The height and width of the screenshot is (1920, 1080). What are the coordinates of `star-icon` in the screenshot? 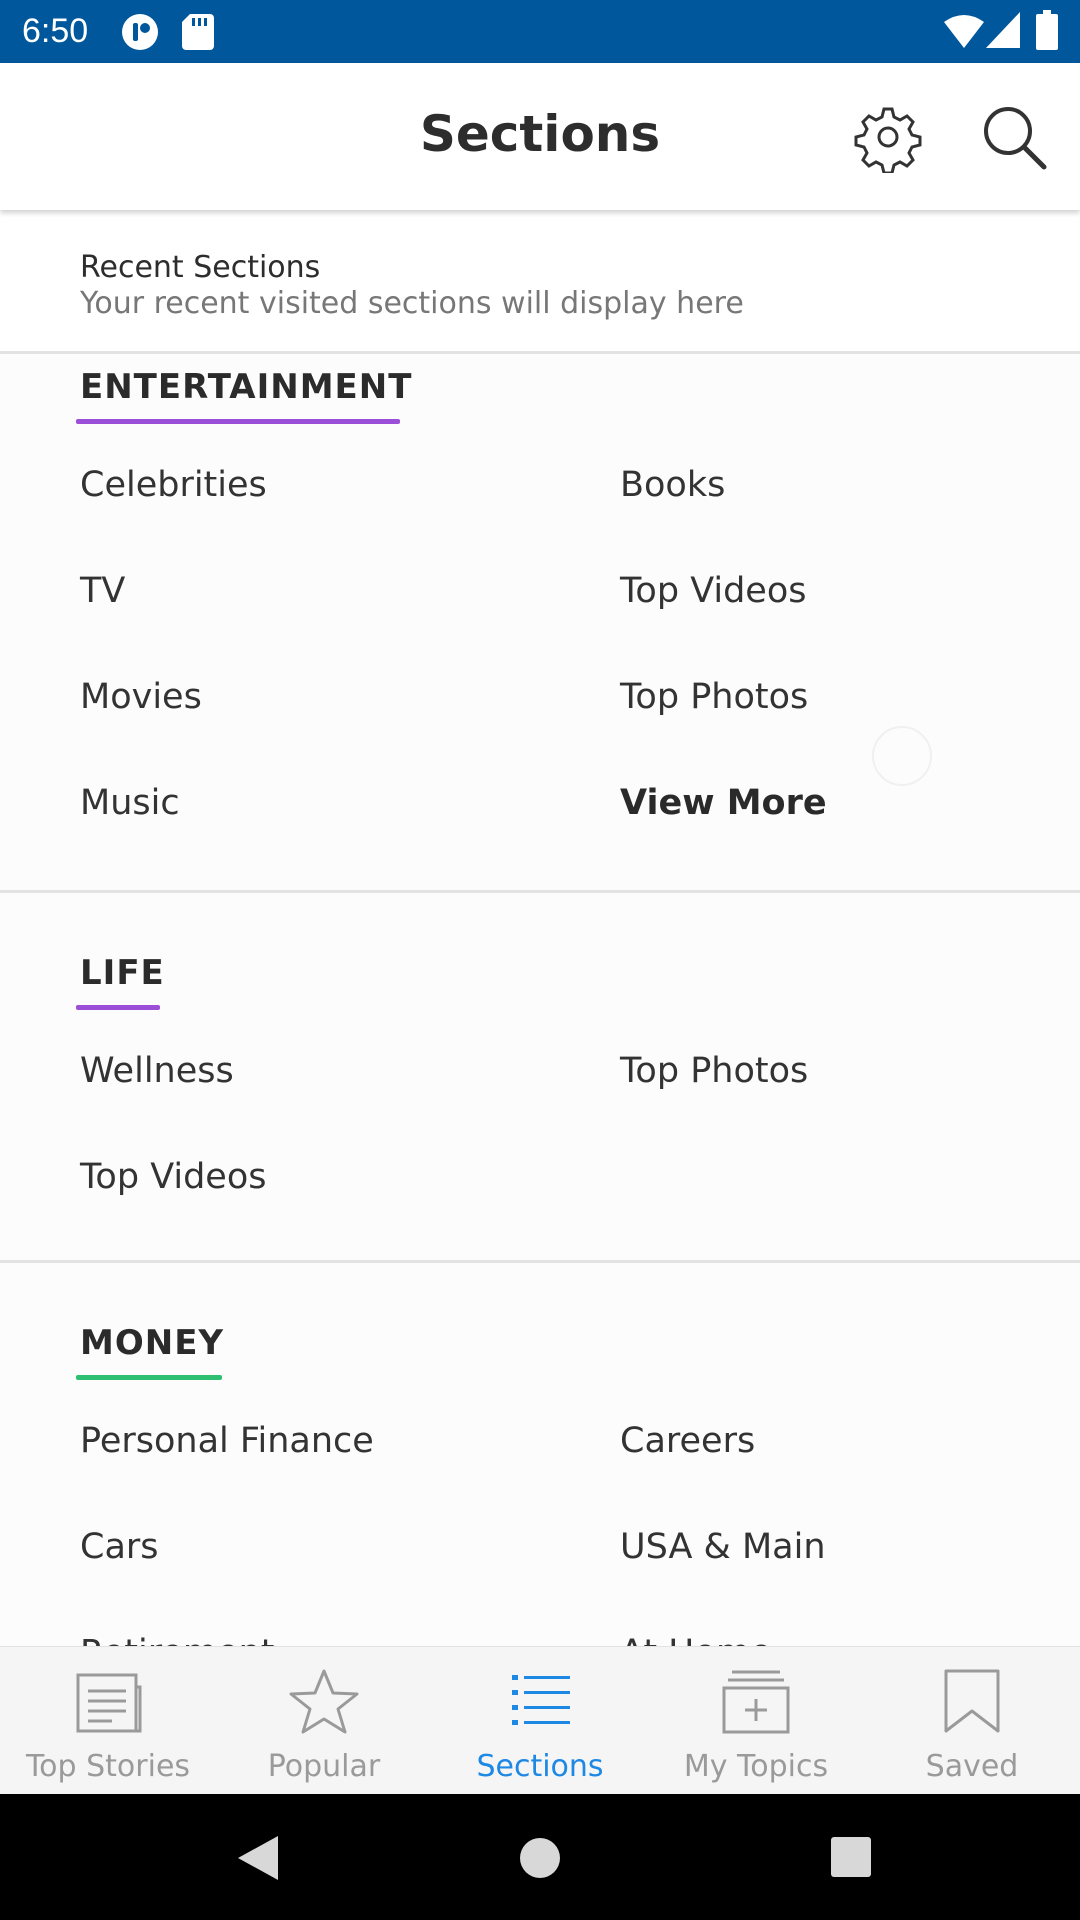 It's located at (324, 1701).